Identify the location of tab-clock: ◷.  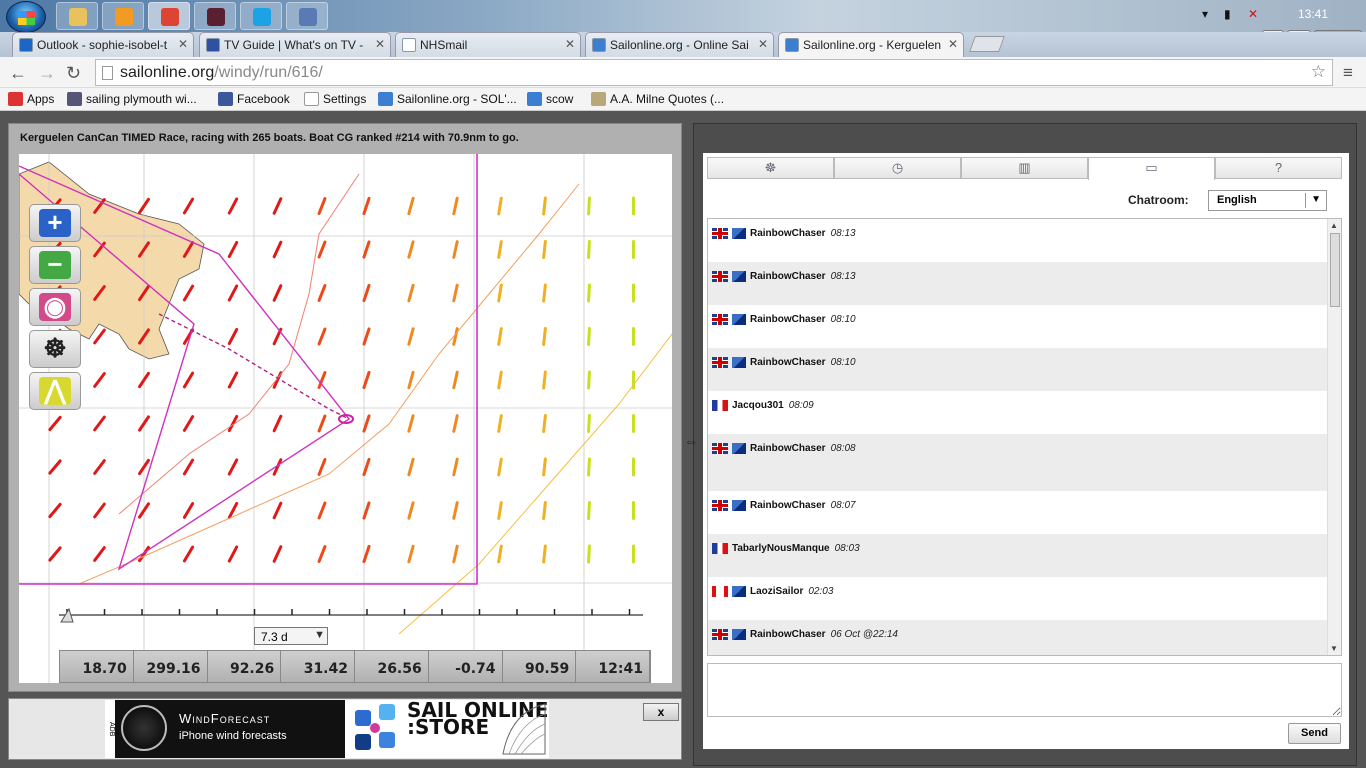
(897, 168).